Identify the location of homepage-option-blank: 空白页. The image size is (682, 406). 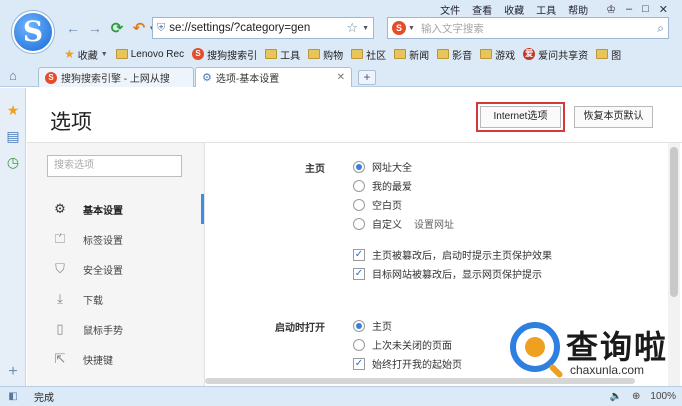
(377, 204).